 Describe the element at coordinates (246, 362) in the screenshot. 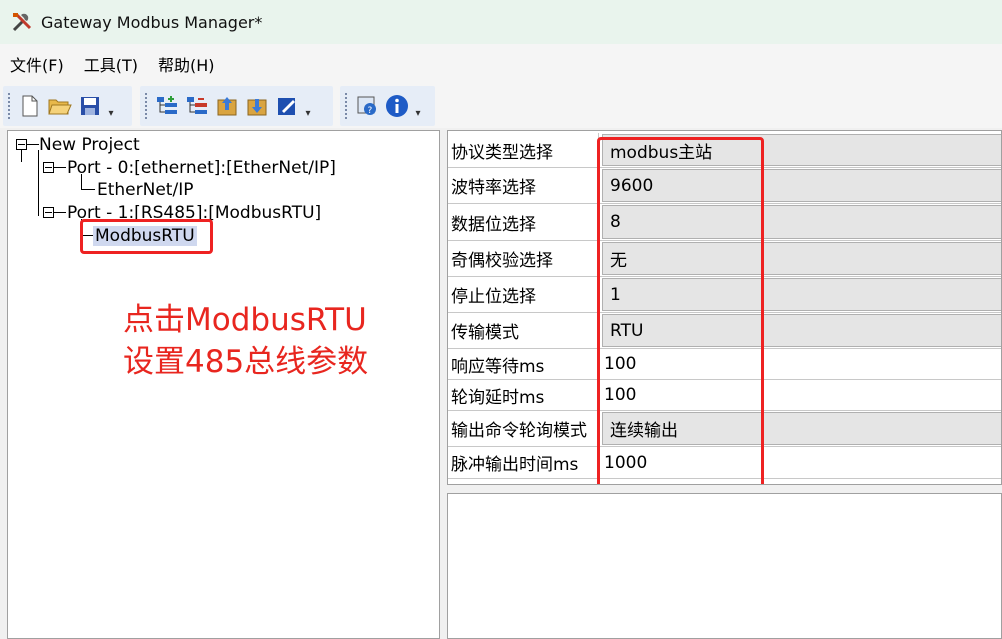

I see `annotation-line-2: 设置485总线参数` at that location.